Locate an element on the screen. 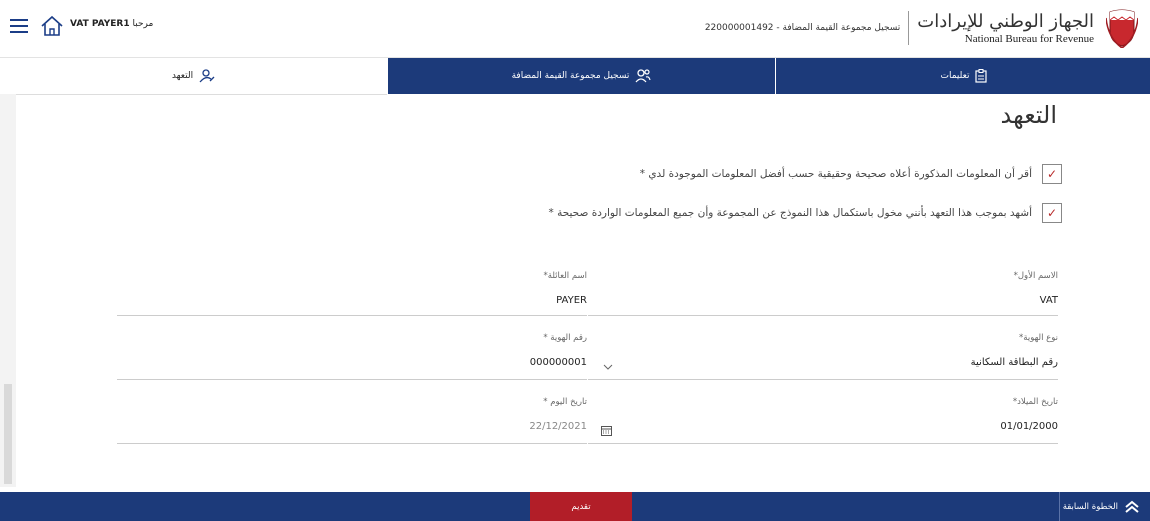 The width and height of the screenshot is (1150, 521). family-name-field: اسم العائلة* PAYER is located at coordinates (352, 293).